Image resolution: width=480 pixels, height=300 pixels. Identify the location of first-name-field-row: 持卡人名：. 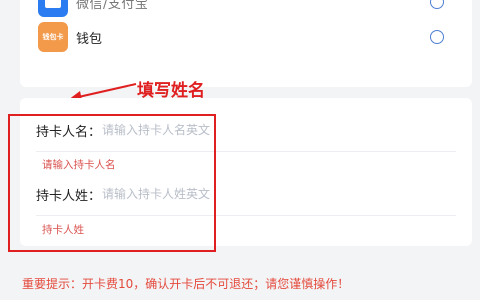
(128, 130).